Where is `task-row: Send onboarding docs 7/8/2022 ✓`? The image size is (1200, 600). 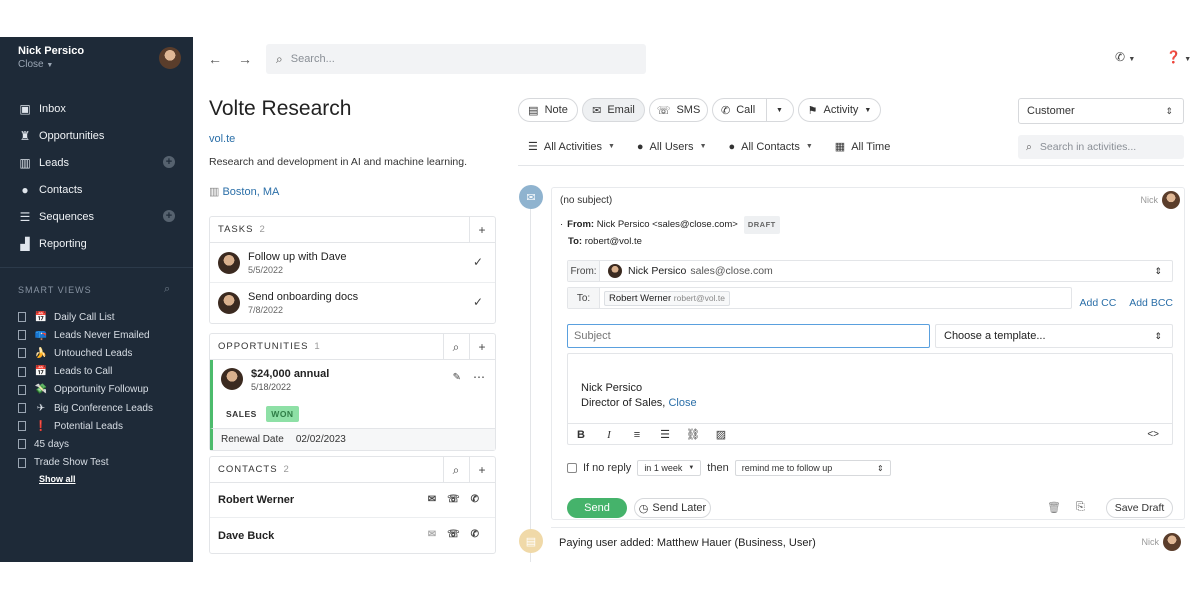
task-row: Send onboarding docs 7/8/2022 ✓ is located at coordinates (352, 303).